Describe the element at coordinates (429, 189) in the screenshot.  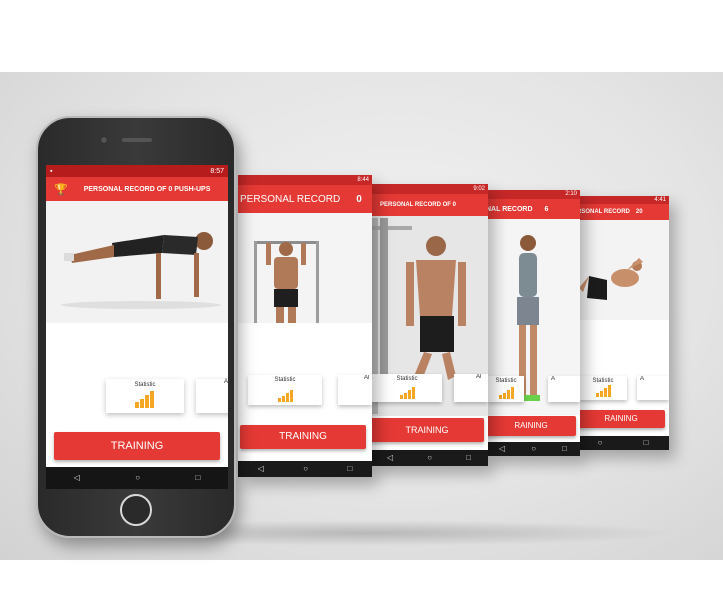
I see `status-bar: 9:02` at that location.